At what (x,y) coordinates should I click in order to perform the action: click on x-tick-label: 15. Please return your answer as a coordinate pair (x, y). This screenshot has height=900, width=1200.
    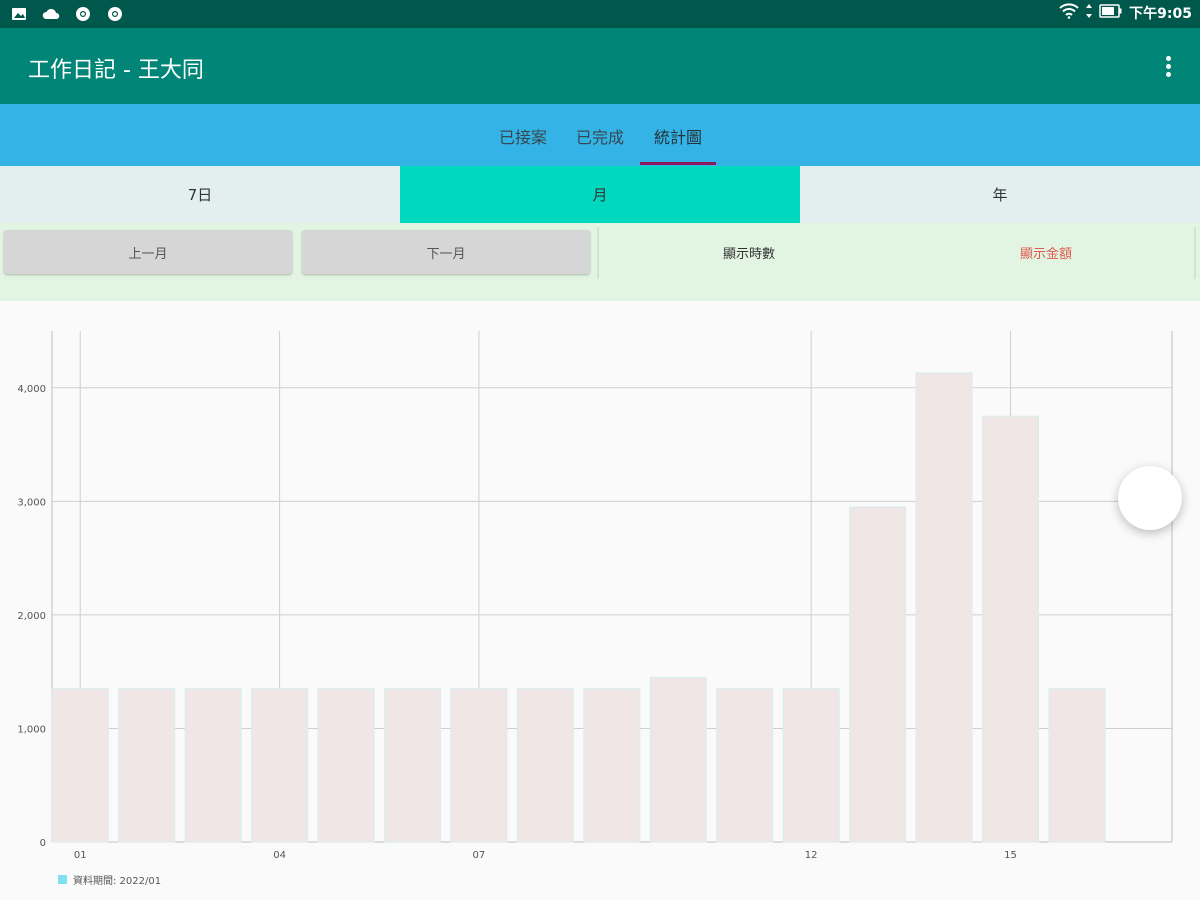
    Looking at the image, I should click on (1010, 855).